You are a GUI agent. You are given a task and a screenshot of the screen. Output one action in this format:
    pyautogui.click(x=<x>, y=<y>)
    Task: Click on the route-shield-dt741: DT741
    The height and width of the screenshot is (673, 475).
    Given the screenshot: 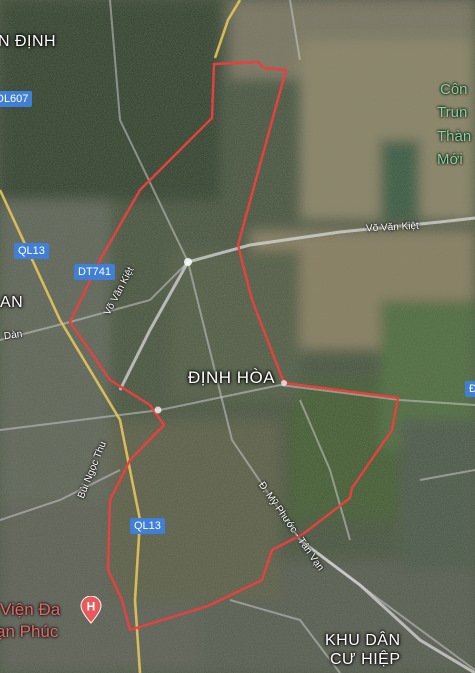 What is the action you would take?
    pyautogui.click(x=95, y=272)
    